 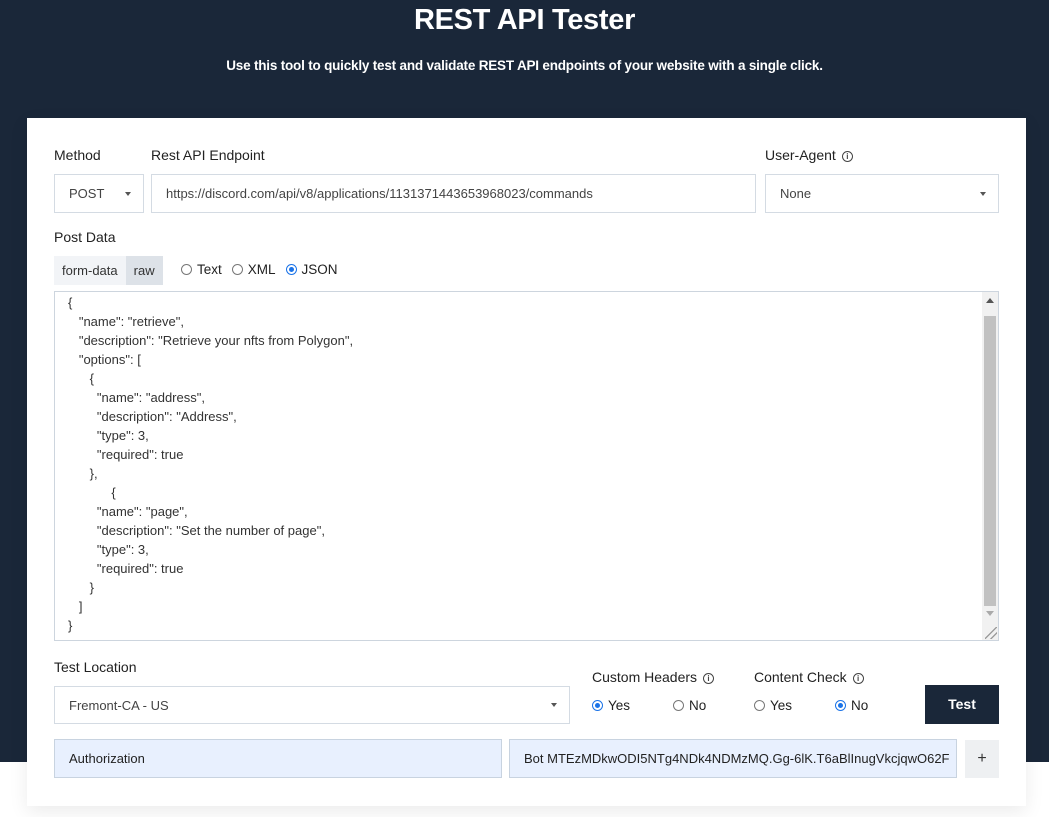 I want to click on custom-headers-radio-group: Yes No, so click(x=649, y=705).